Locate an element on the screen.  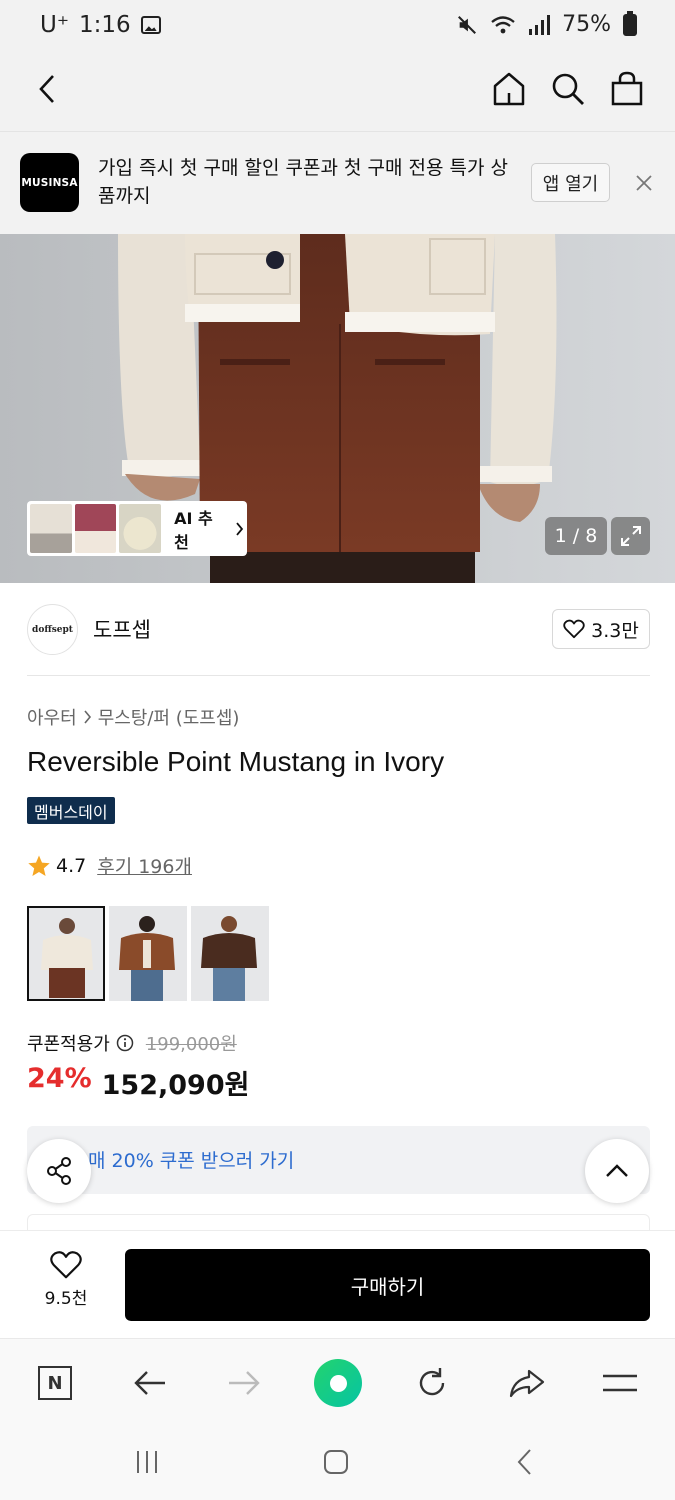
cart-button is located at coordinates (627, 89).